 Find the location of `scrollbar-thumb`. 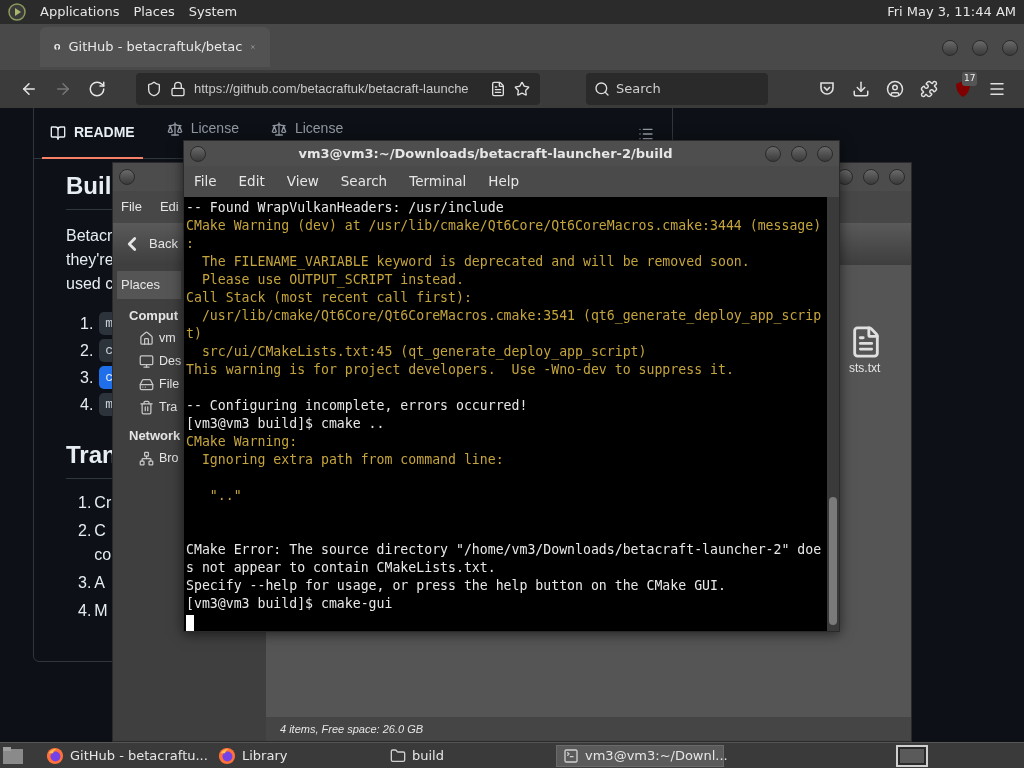

scrollbar-thumb is located at coordinates (833, 561).